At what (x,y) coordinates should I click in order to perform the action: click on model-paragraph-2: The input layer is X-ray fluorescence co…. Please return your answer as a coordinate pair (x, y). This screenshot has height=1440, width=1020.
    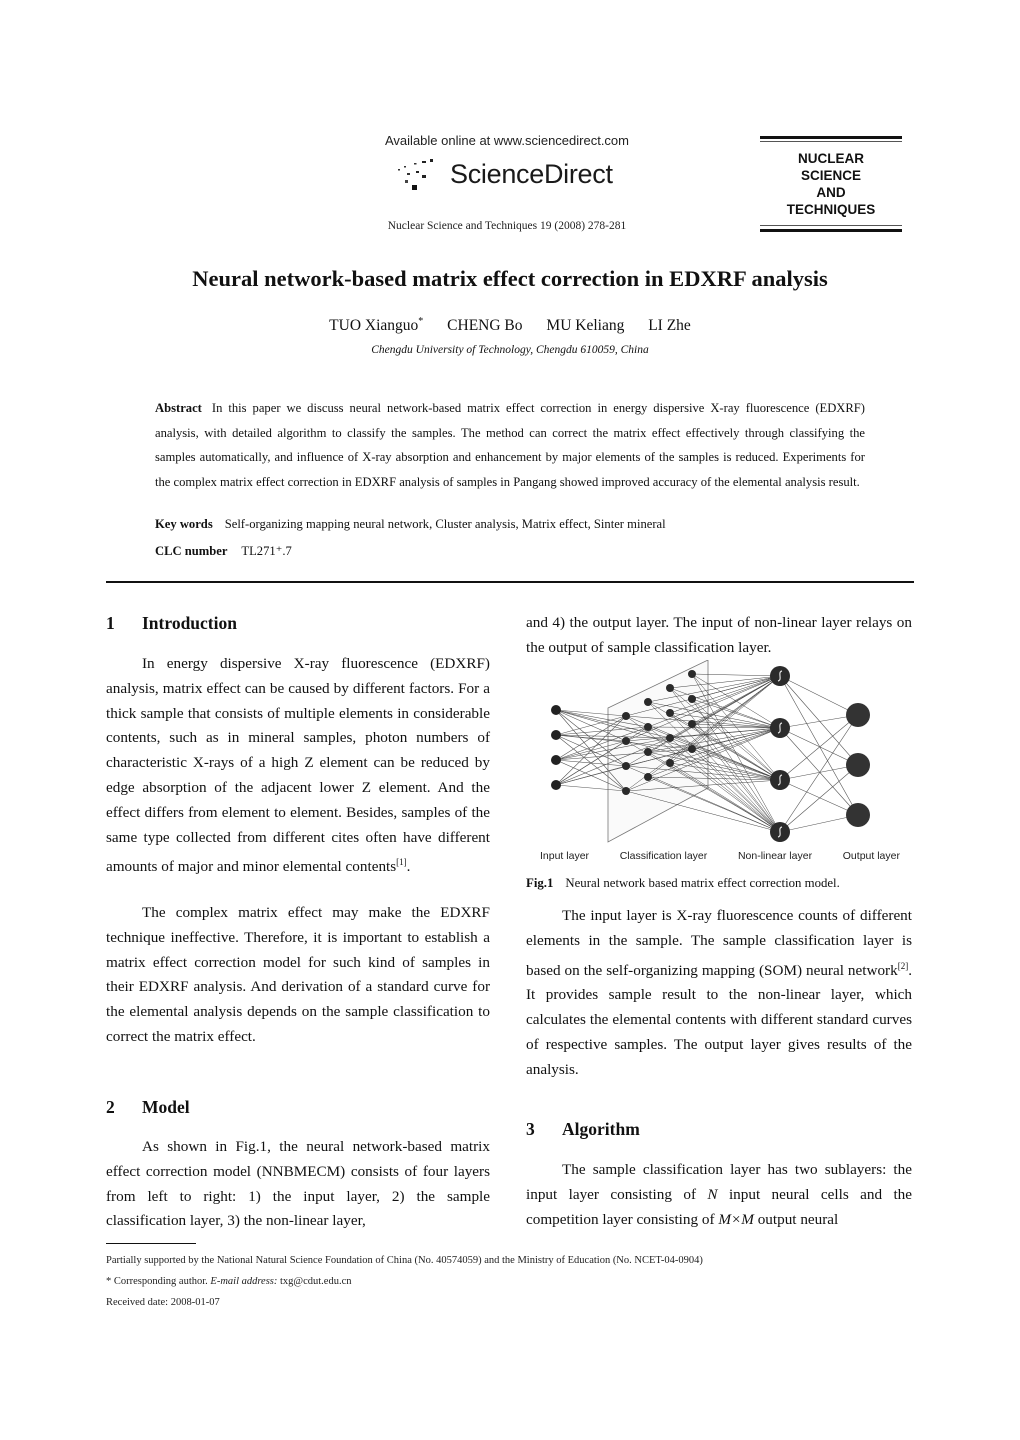
    Looking at the image, I should click on (719, 993).